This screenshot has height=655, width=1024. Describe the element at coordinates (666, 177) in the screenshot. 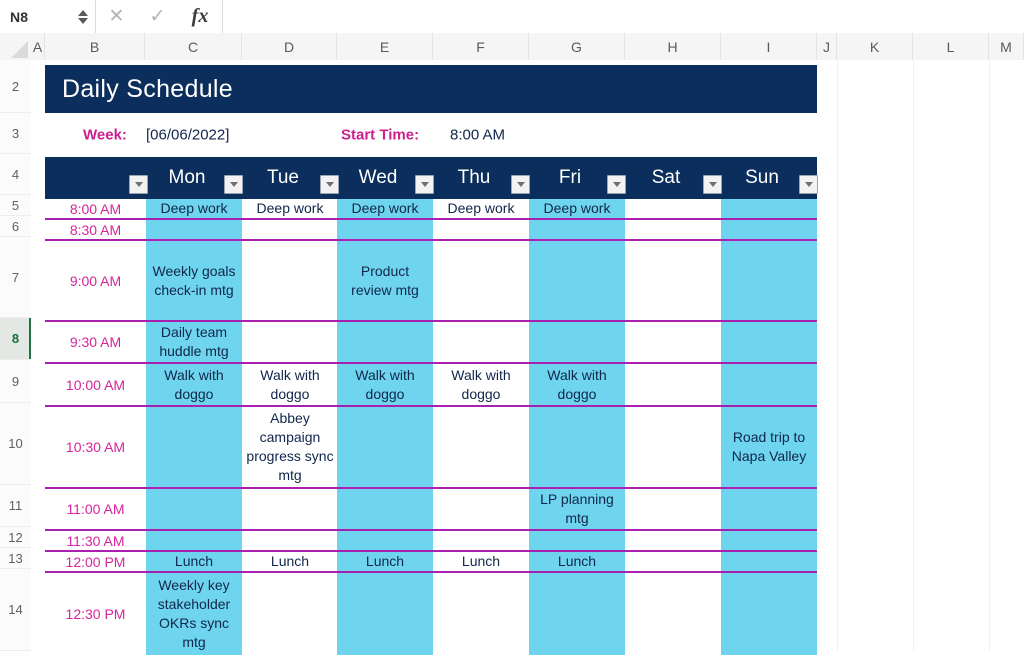

I see `day-header-label: Sat` at that location.